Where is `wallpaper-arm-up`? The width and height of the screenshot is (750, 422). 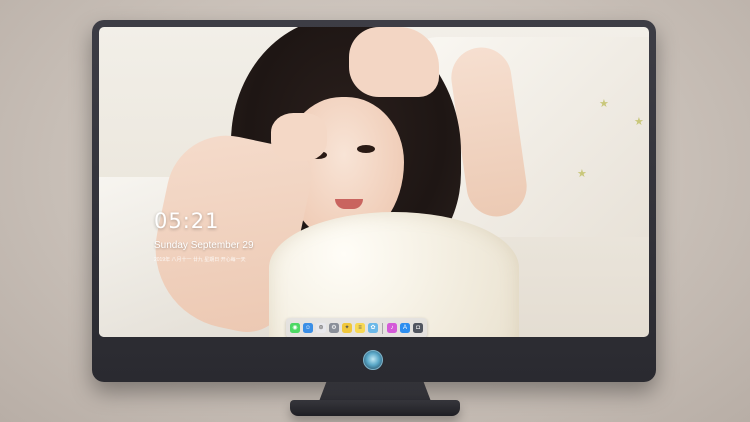
wallpaper-arm-up is located at coordinates (394, 62).